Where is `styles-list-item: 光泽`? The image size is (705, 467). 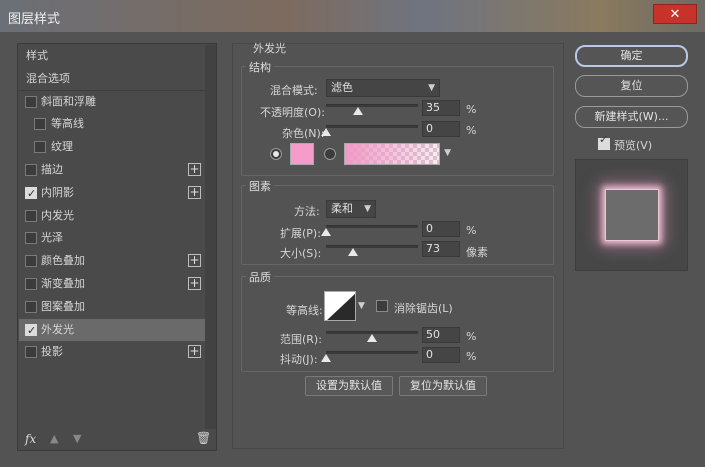 styles-list-item: 光泽 is located at coordinates (112, 238).